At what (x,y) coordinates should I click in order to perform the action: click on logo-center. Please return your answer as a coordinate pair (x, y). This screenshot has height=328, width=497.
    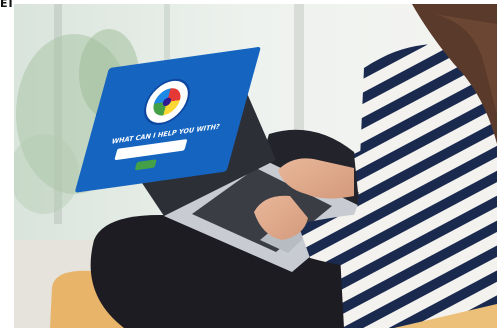
    Looking at the image, I should click on (167, 102).